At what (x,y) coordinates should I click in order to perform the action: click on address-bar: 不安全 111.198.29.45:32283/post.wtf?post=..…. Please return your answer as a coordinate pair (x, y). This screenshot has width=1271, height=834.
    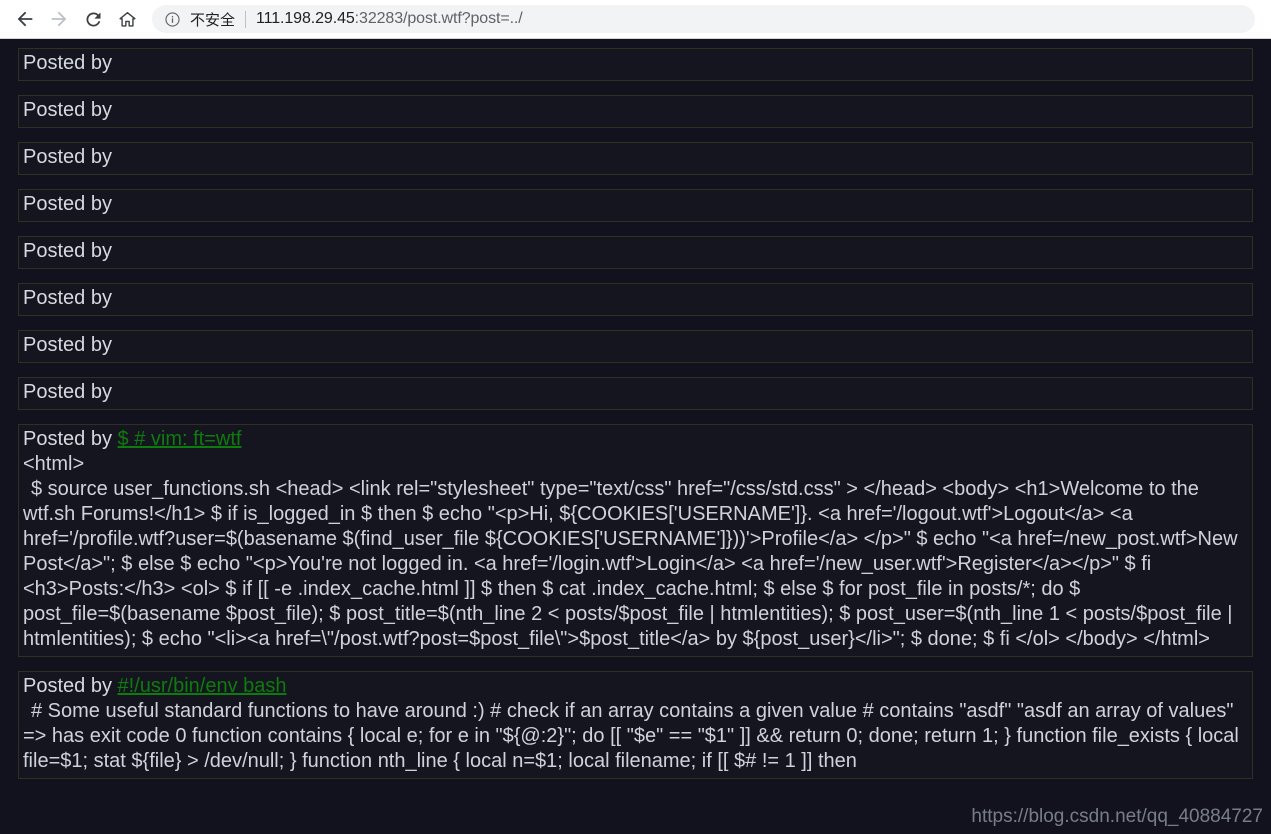
    Looking at the image, I should click on (703, 19).